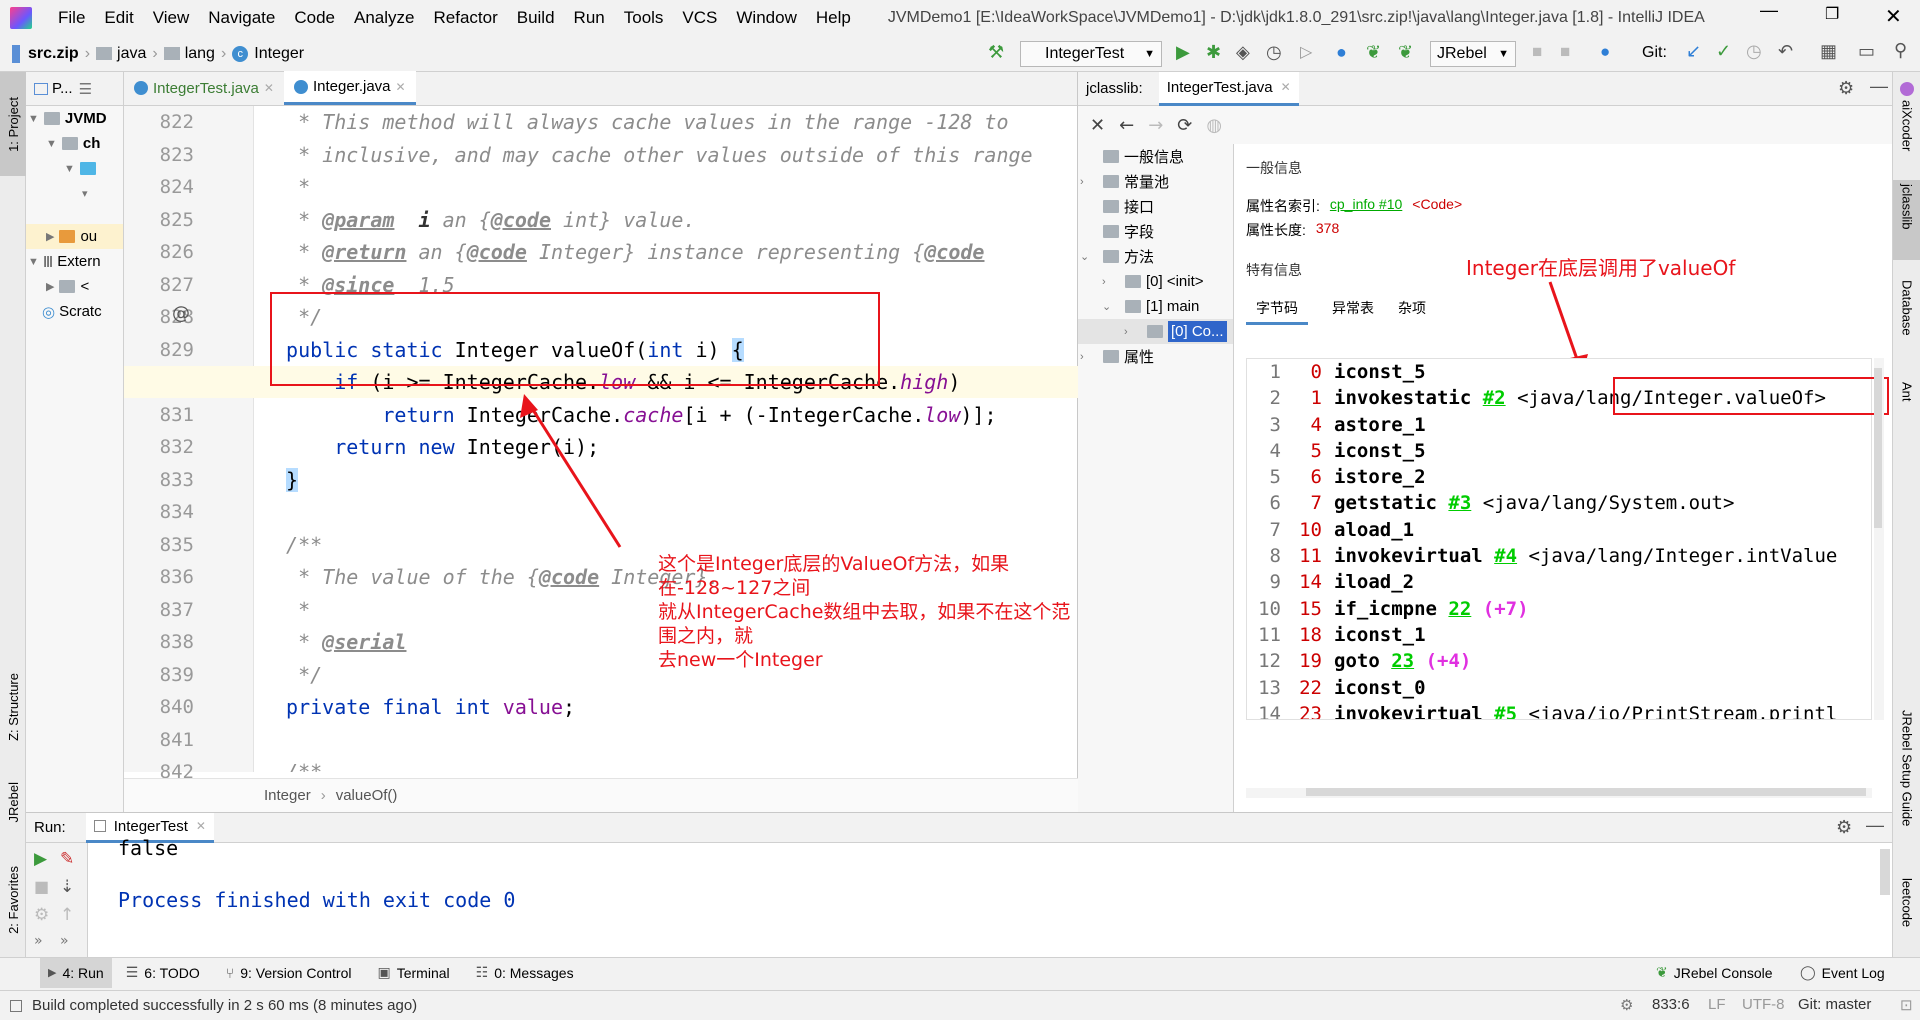 This screenshot has width=1920, height=1020. I want to click on status-tool-icon: ⚙, so click(1626, 1005).